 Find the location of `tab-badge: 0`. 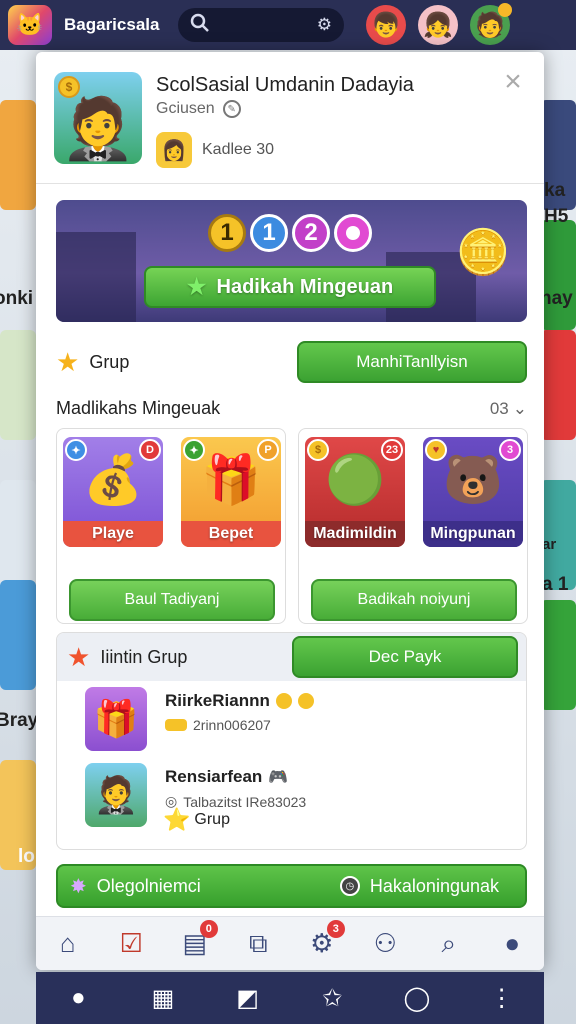

tab-badge: 0 is located at coordinates (208, 929).